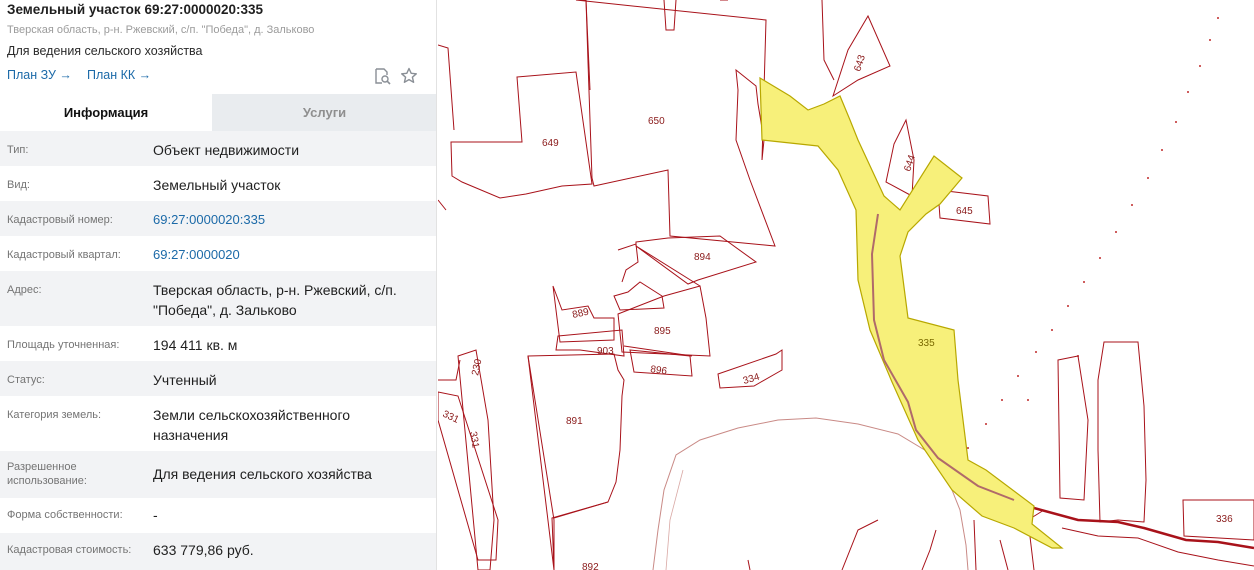 This screenshot has height=570, width=1254. What do you see at coordinates (662, 331) in the screenshot?
I see `parcel-label: 895` at bounding box center [662, 331].